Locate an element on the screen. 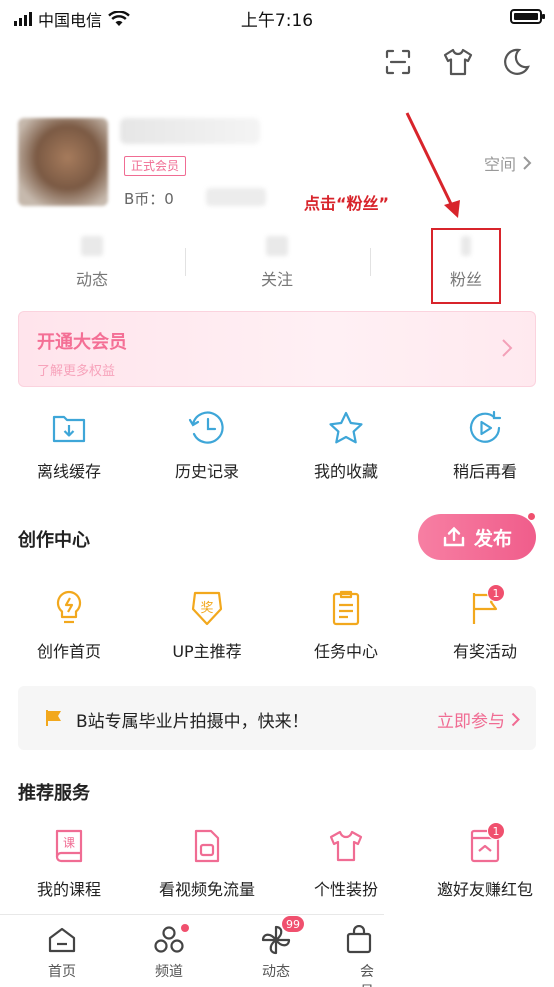  username-blurred is located at coordinates (190, 131).